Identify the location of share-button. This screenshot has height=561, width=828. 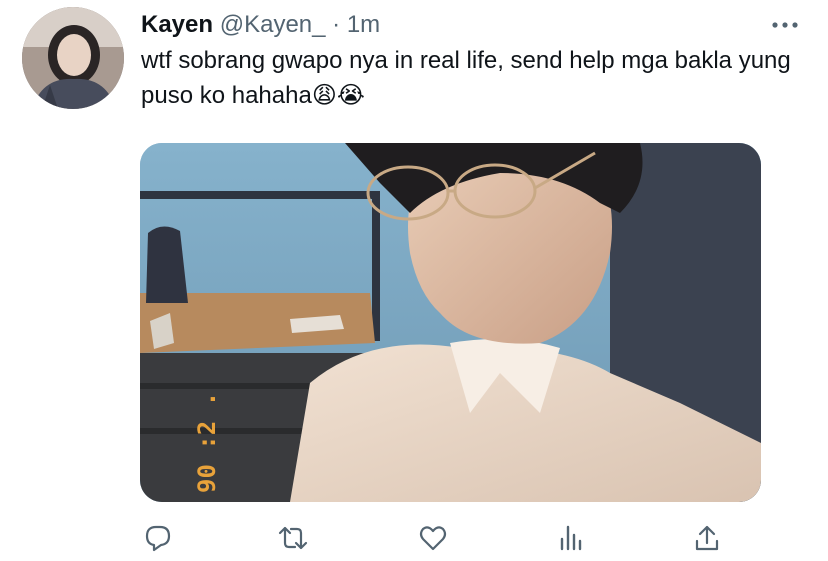
(707, 538).